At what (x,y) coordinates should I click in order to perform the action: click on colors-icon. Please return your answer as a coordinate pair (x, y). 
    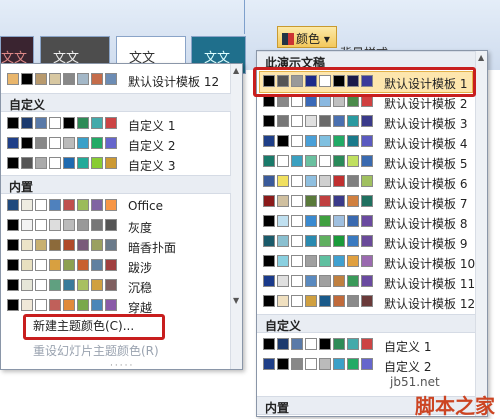
    Looking at the image, I should click on (288, 39).